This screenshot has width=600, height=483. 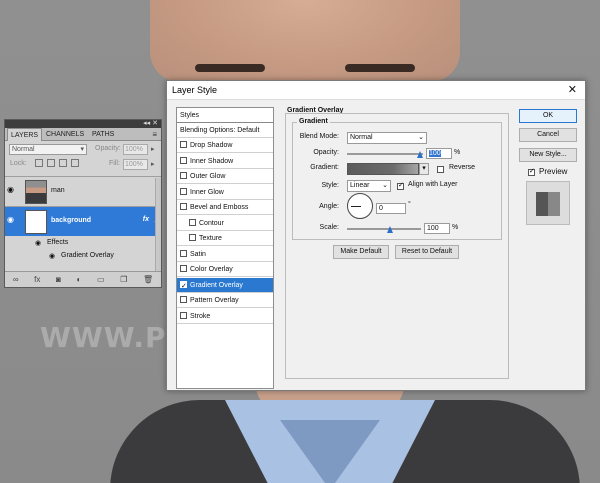 What do you see at coordinates (225, 238) in the screenshot?
I see `style-item-texture: Texture` at bounding box center [225, 238].